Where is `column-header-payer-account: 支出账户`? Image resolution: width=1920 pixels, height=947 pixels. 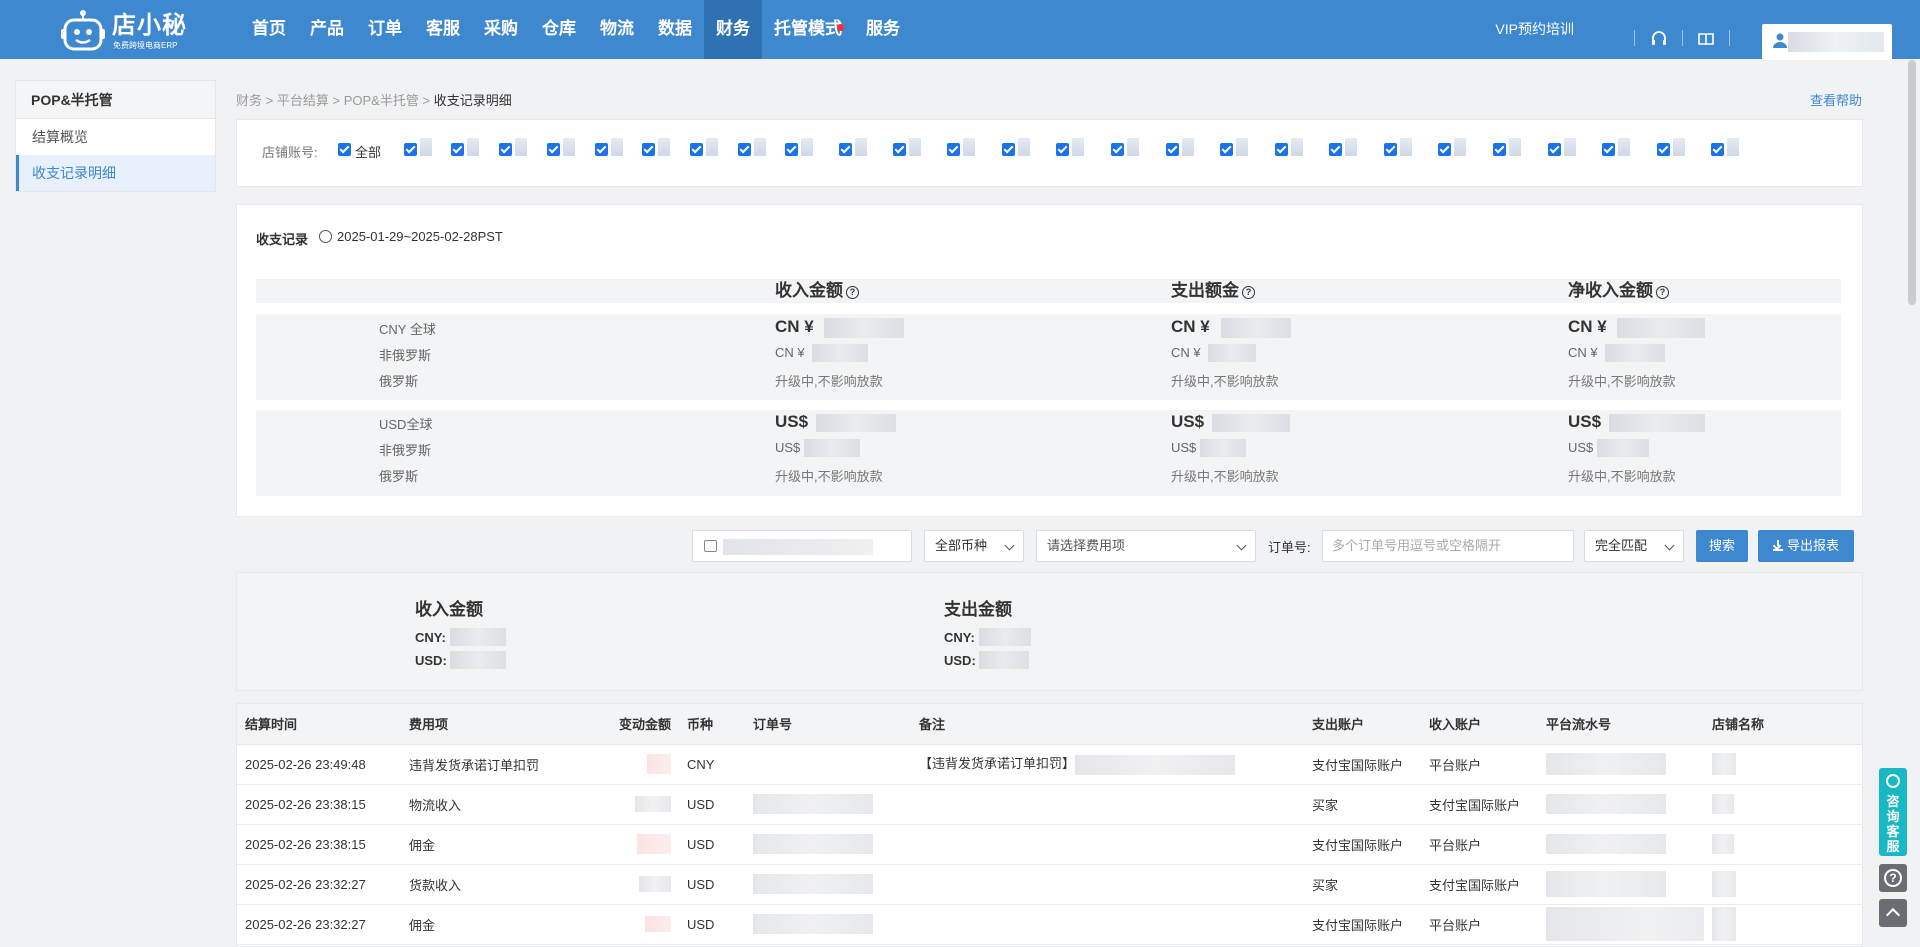
column-header-payer-account: 支出账户 is located at coordinates (1362, 724).